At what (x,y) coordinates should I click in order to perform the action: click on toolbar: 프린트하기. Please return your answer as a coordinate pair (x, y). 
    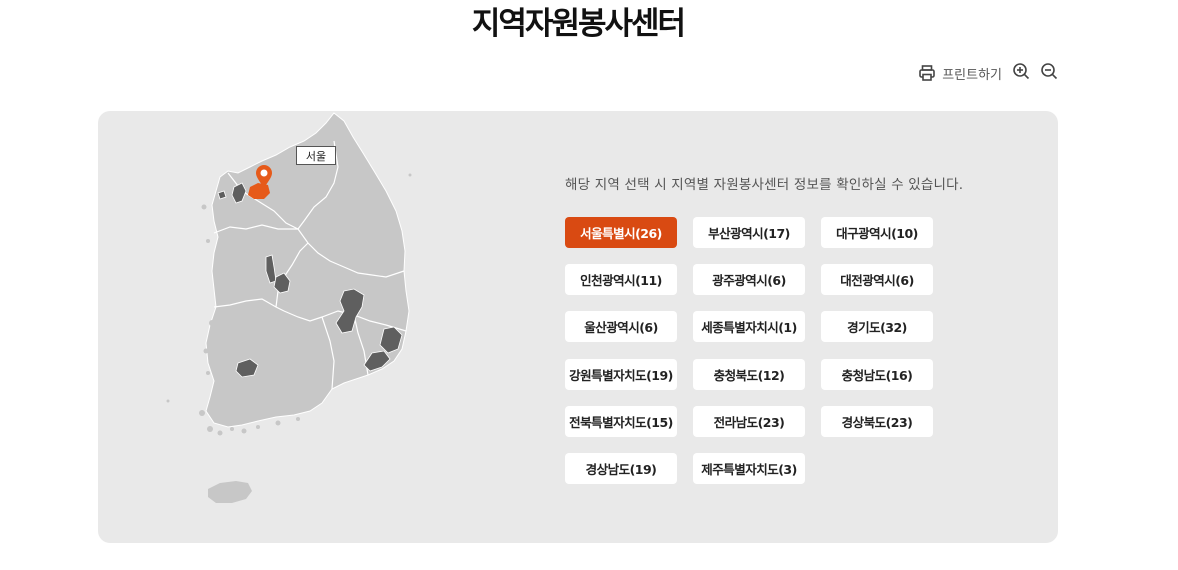
    Looking at the image, I should click on (988, 73).